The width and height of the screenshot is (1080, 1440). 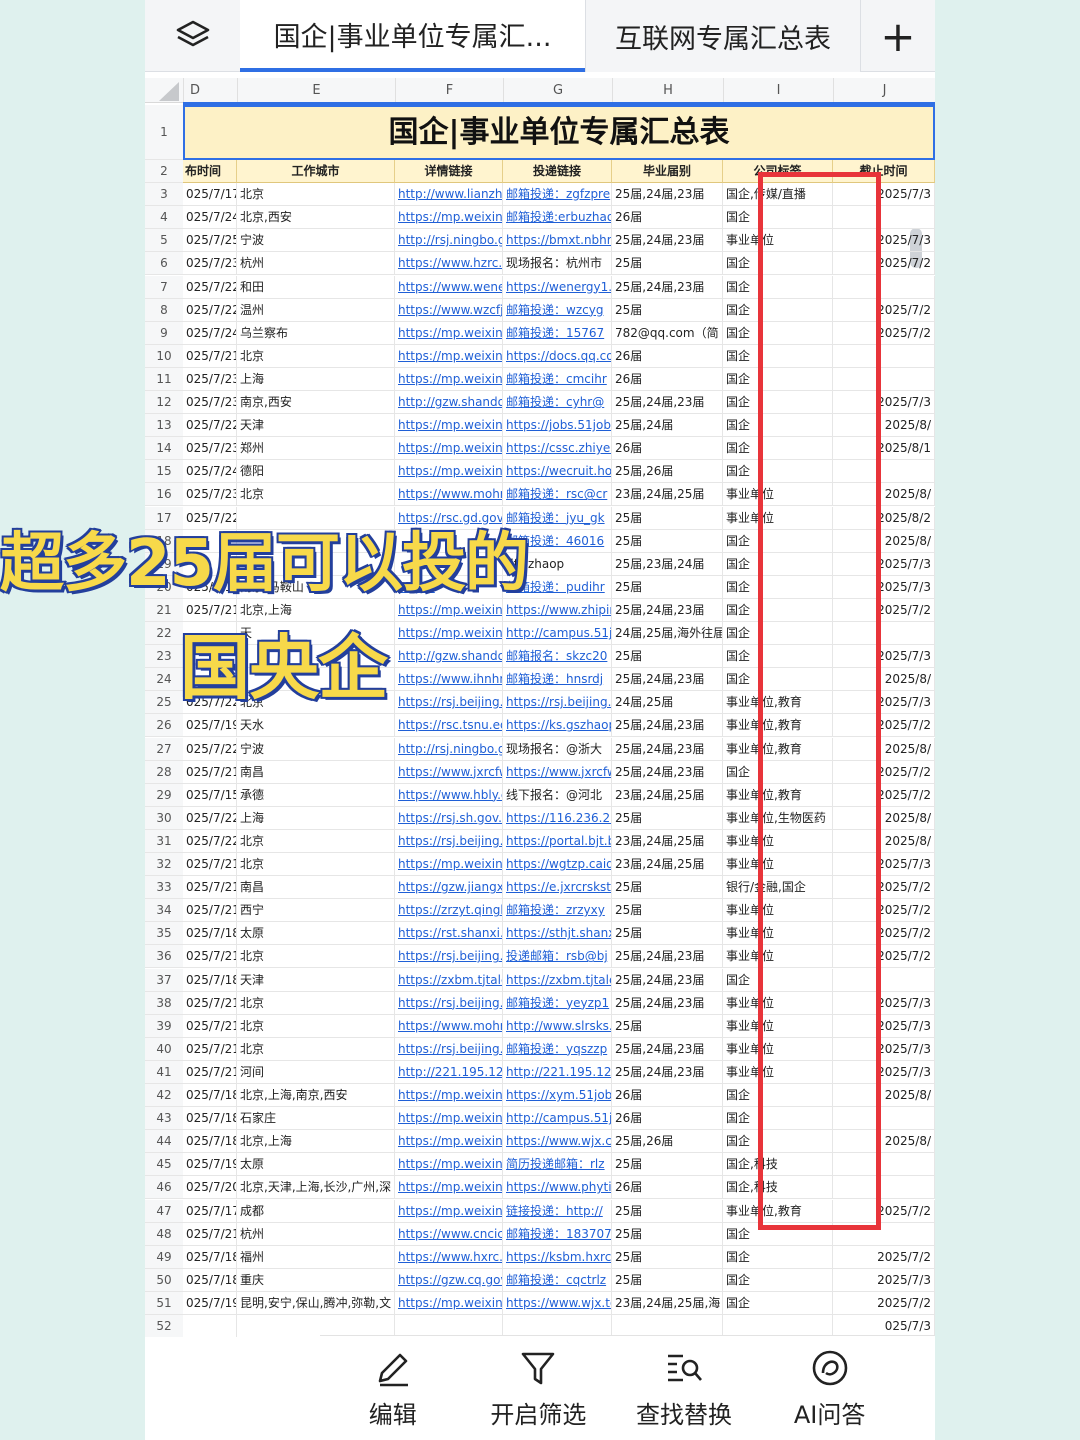 What do you see at coordinates (164, 172) in the screenshot?
I see `row-number: 2` at bounding box center [164, 172].